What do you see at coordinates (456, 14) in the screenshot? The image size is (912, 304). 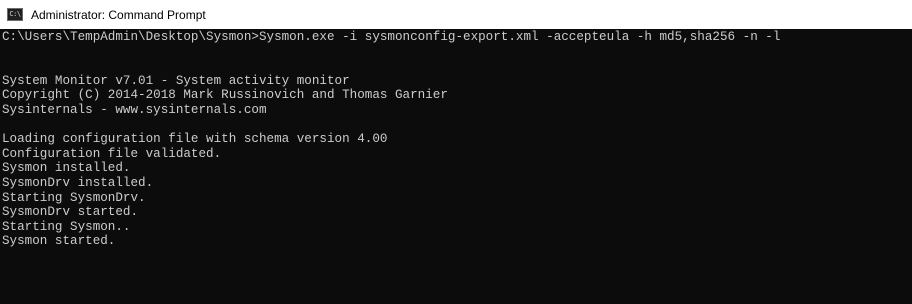 I see `title-bar: C:\ Administrator: Command Prompt` at bounding box center [456, 14].